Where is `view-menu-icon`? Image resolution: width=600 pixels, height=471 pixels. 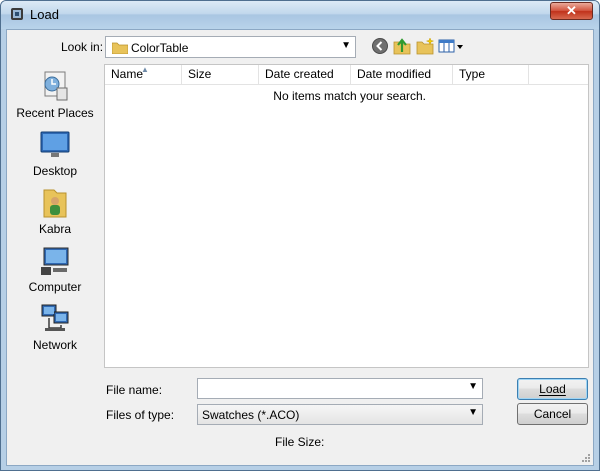 view-menu-icon is located at coordinates (453, 46).